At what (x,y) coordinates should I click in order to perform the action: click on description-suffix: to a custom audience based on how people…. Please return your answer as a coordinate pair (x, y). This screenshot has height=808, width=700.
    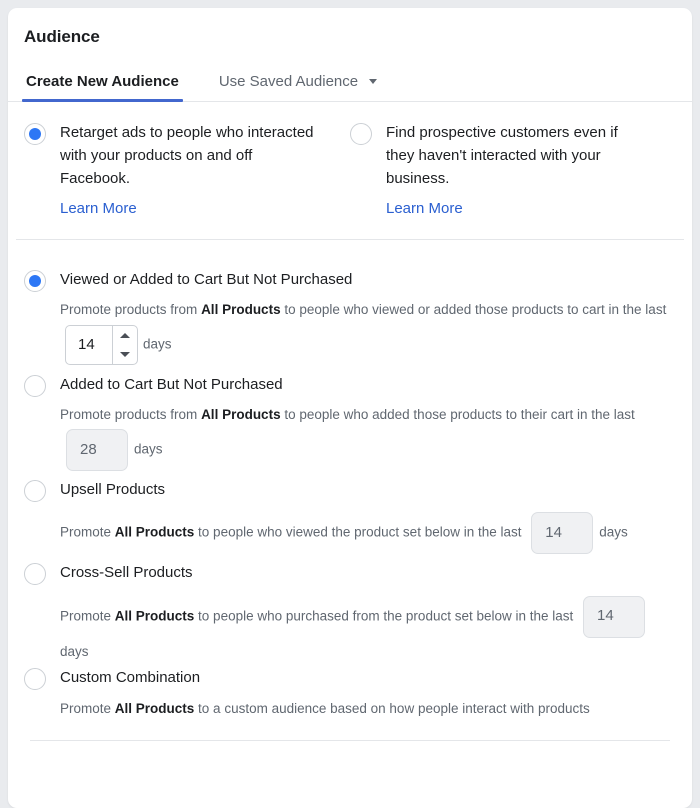
    Looking at the image, I should click on (392, 708).